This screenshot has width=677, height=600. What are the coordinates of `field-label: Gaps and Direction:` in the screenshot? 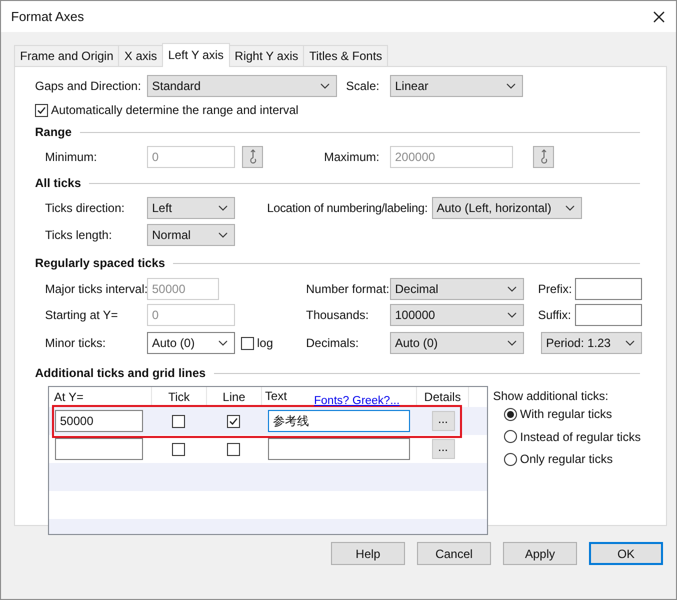 It's located at (88, 86).